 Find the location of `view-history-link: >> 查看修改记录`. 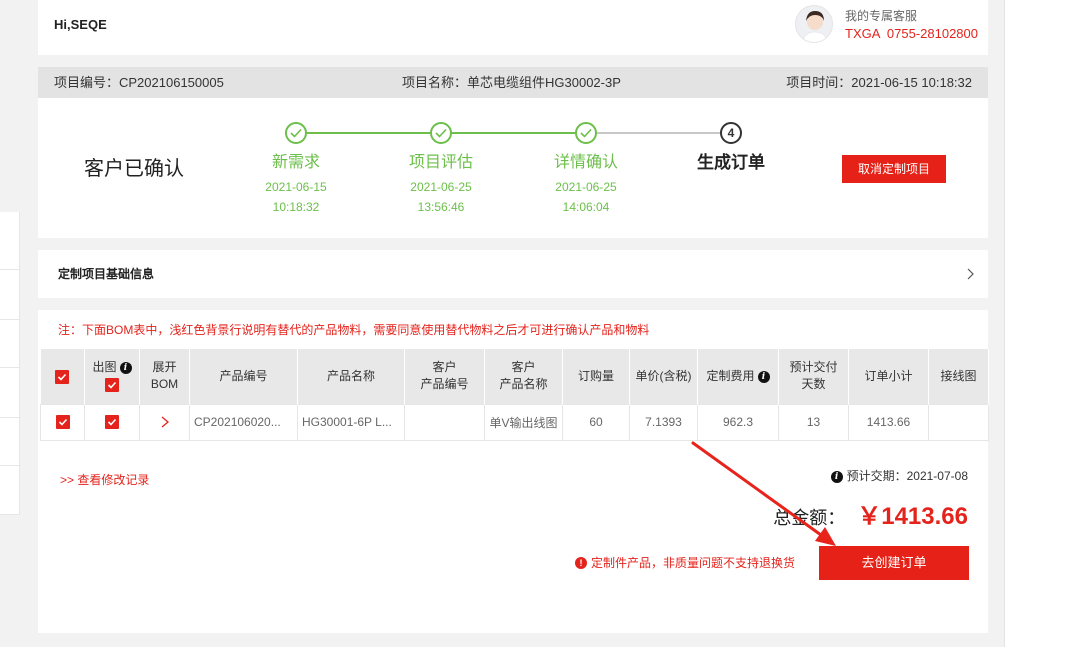

view-history-link: >> 查看修改记录 is located at coordinates (104, 480).